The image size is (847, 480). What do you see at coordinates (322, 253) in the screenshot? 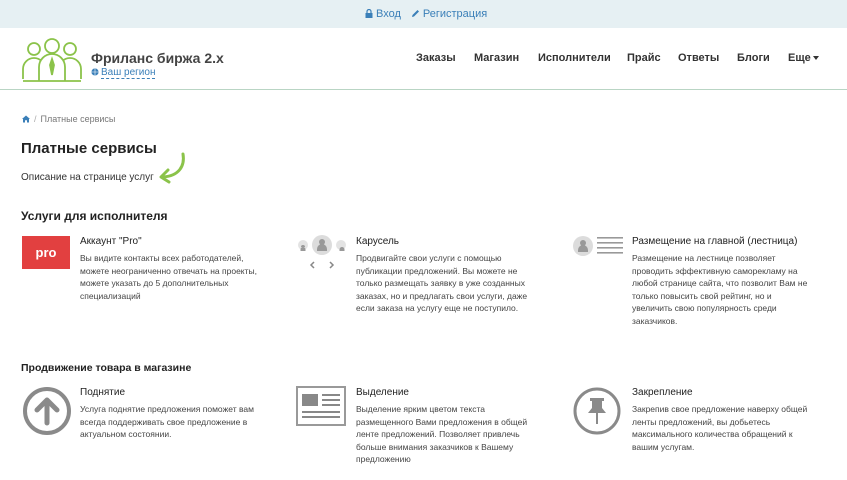
I see `carousel-icon` at bounding box center [322, 253].